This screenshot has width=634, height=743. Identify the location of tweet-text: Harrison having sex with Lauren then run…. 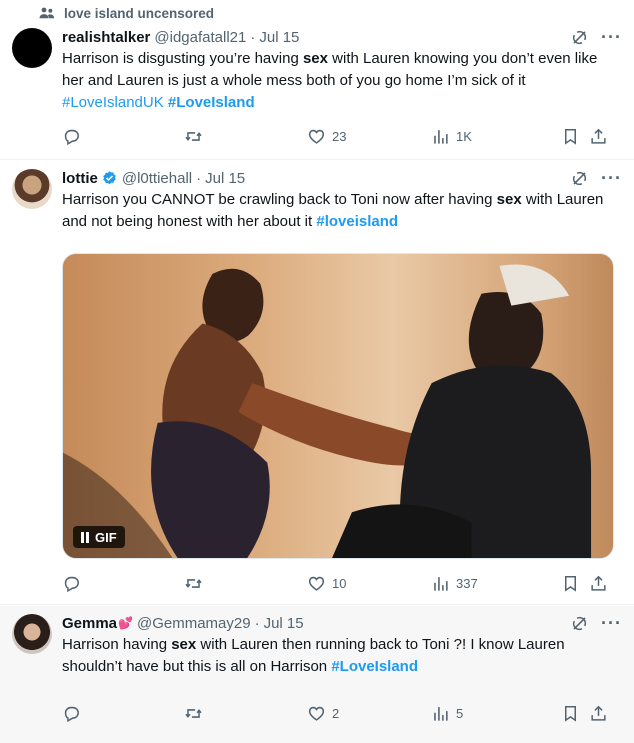
(338, 656).